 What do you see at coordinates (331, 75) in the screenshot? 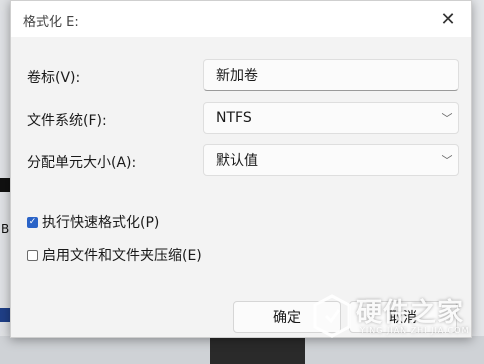
I see `volume-label-input: 新加卷` at bounding box center [331, 75].